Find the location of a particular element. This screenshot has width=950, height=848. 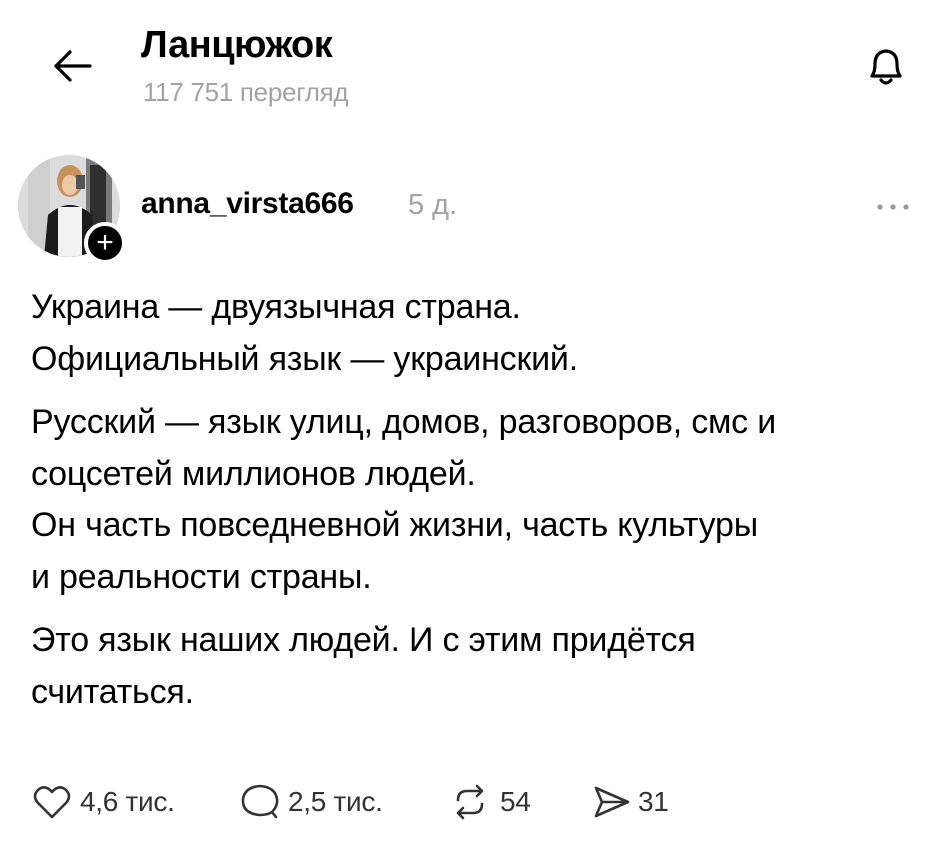

repost-icon is located at coordinates (470, 802).